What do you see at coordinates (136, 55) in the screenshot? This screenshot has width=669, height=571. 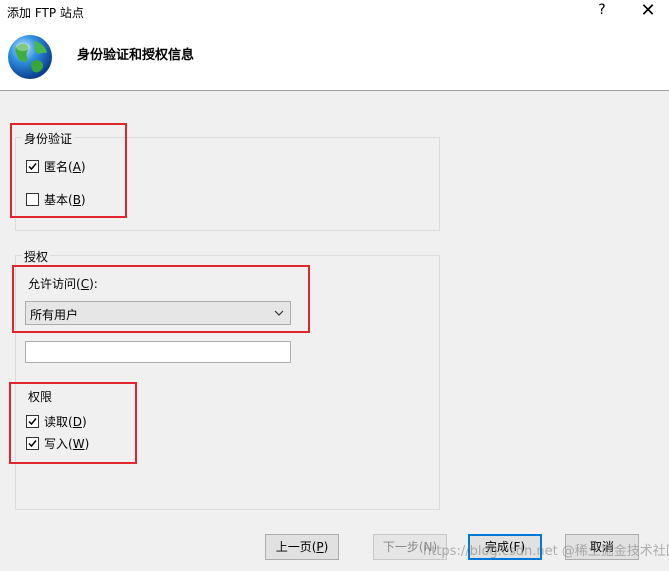 I see `page-title: 身份验证和授权信息` at bounding box center [136, 55].